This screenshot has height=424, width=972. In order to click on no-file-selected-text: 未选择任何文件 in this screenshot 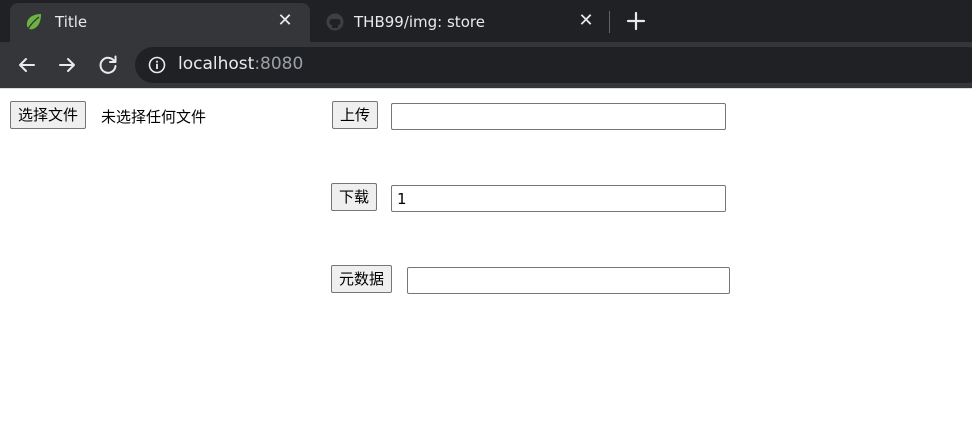, I will do `click(154, 117)`.